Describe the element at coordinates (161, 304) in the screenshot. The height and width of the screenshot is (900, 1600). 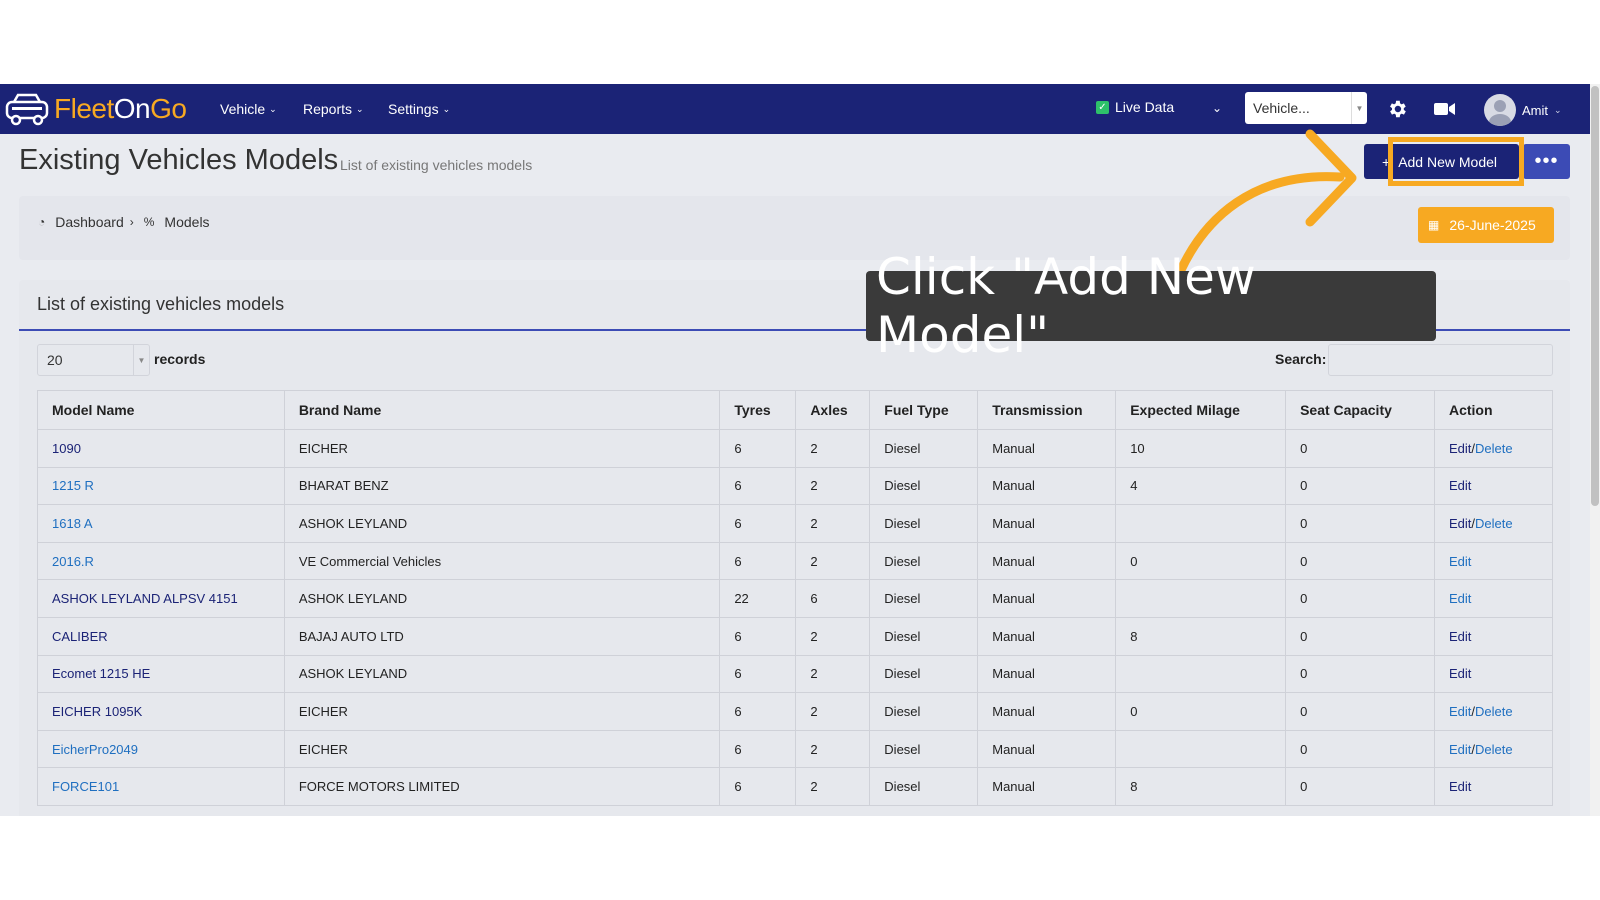
I see `card-title: List of existing vehicles models` at that location.